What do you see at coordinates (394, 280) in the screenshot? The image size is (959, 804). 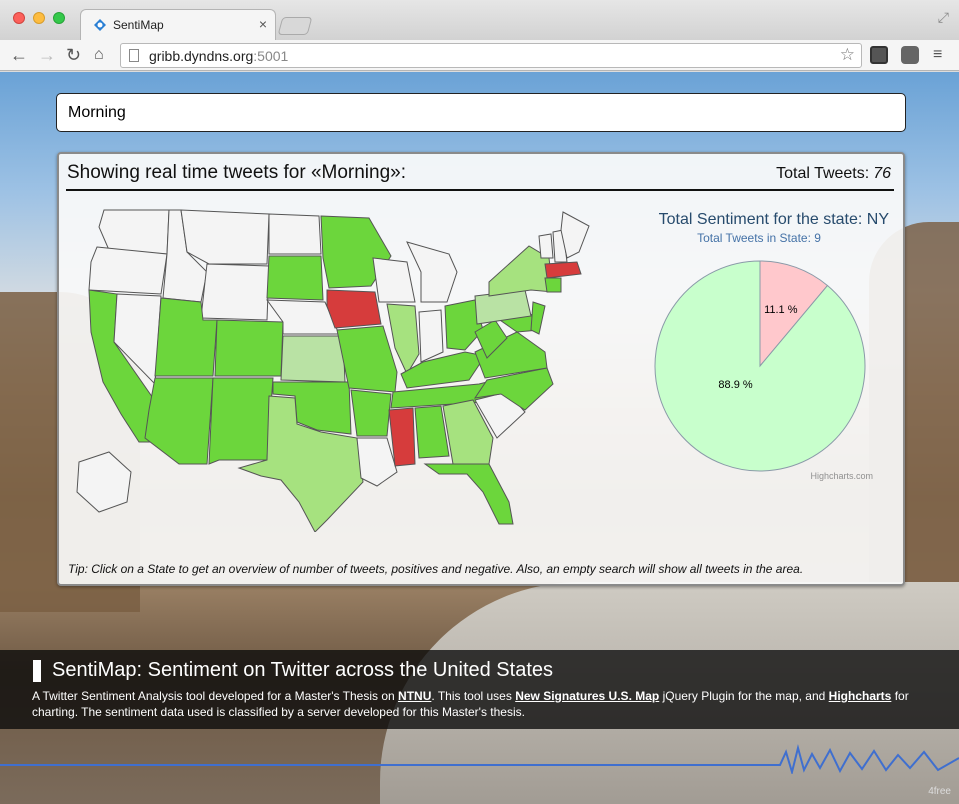 I see `state-wi` at bounding box center [394, 280].